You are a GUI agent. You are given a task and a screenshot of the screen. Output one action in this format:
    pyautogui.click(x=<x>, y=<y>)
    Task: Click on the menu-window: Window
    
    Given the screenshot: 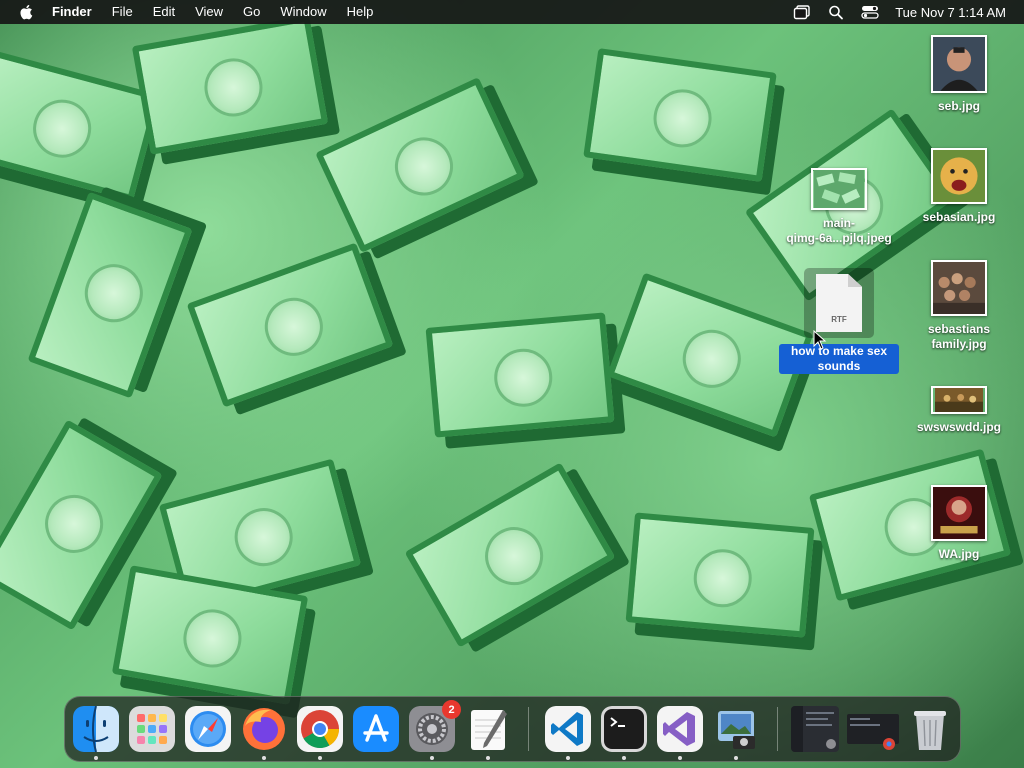 What is the action you would take?
    pyautogui.click(x=303, y=12)
    